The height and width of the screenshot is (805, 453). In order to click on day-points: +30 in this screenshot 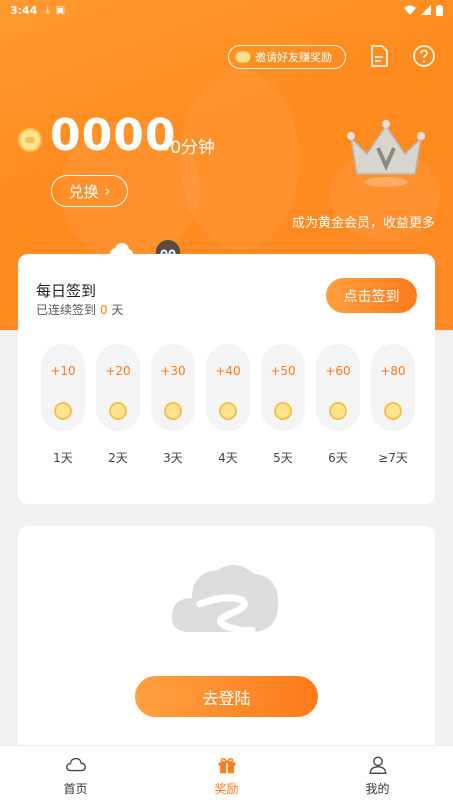, I will do `click(173, 371)`.